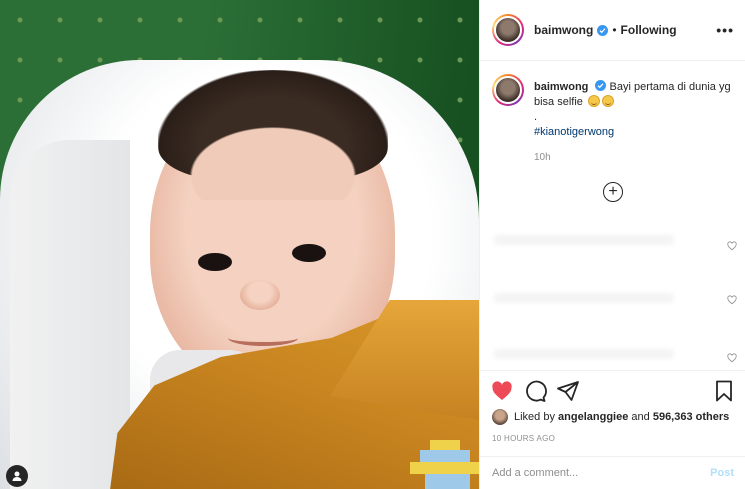  I want to click on post-header: baimwong • Following •••, so click(612, 30).